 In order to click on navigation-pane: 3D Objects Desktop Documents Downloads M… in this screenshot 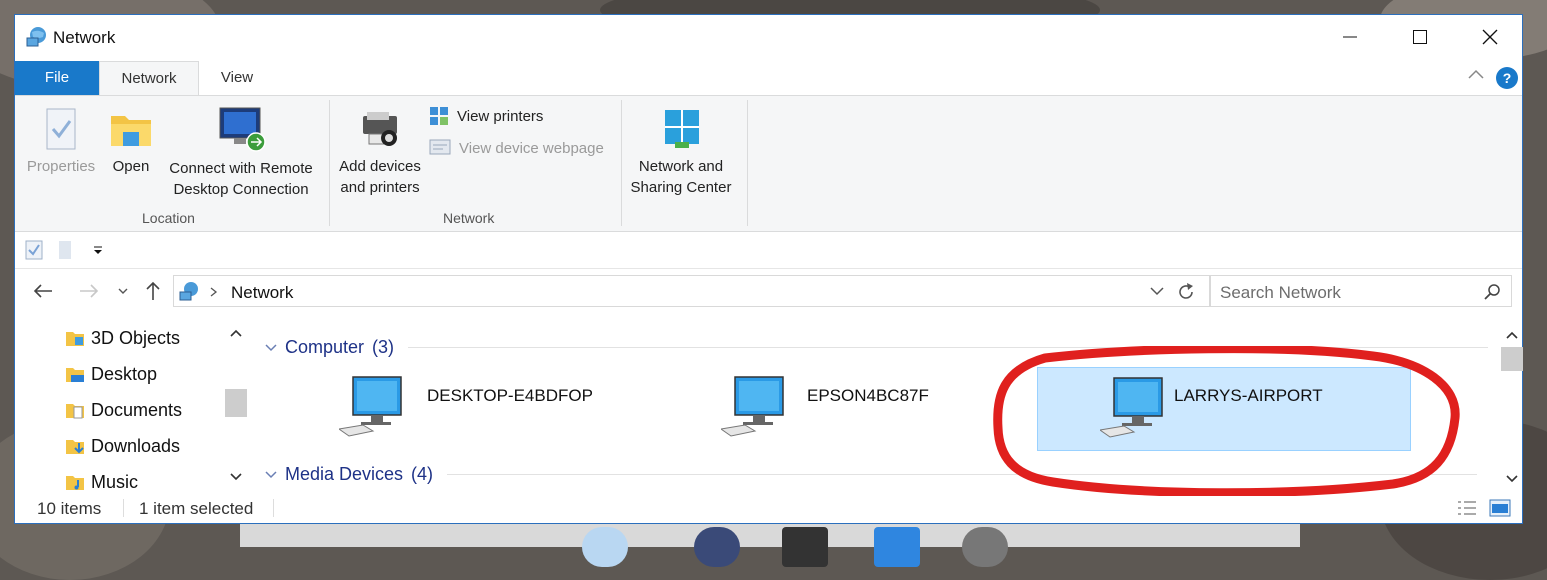, I will do `click(133, 406)`.